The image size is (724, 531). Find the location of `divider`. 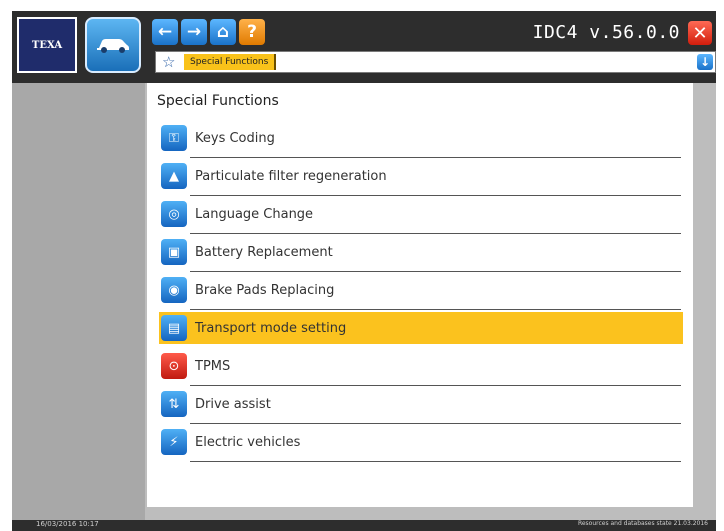

divider is located at coordinates (435, 461).